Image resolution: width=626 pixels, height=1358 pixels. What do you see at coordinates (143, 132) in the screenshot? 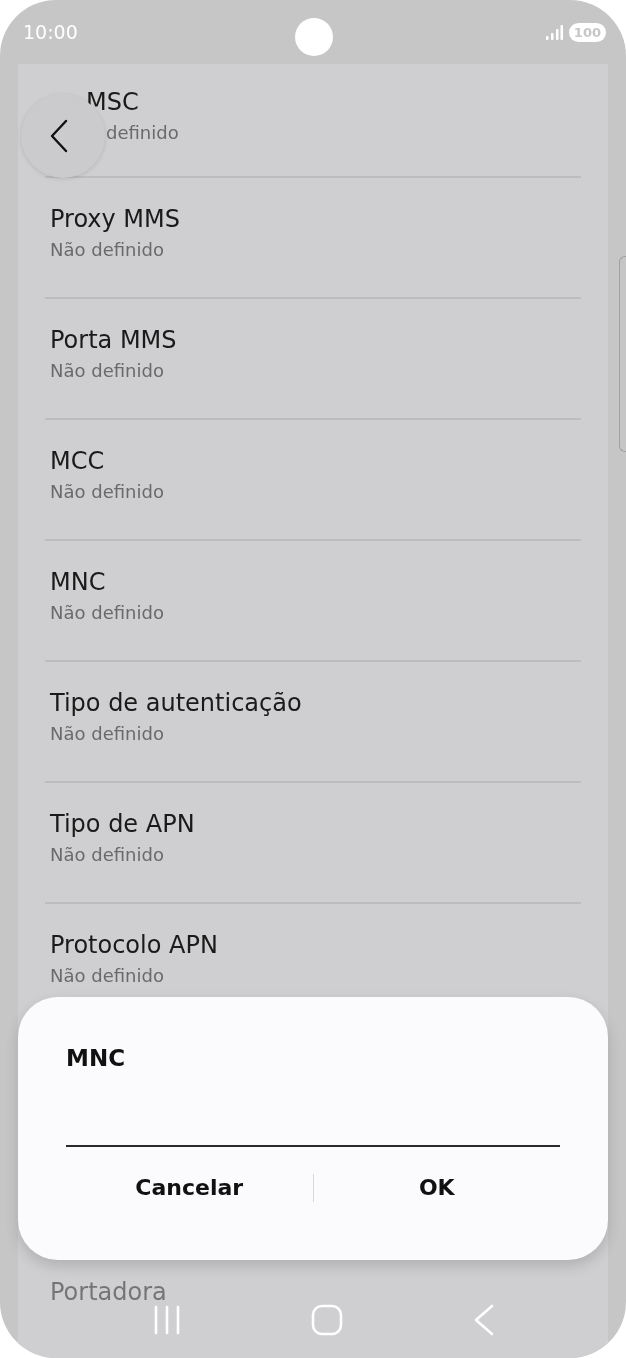
I see `setting-value: definido` at bounding box center [143, 132].